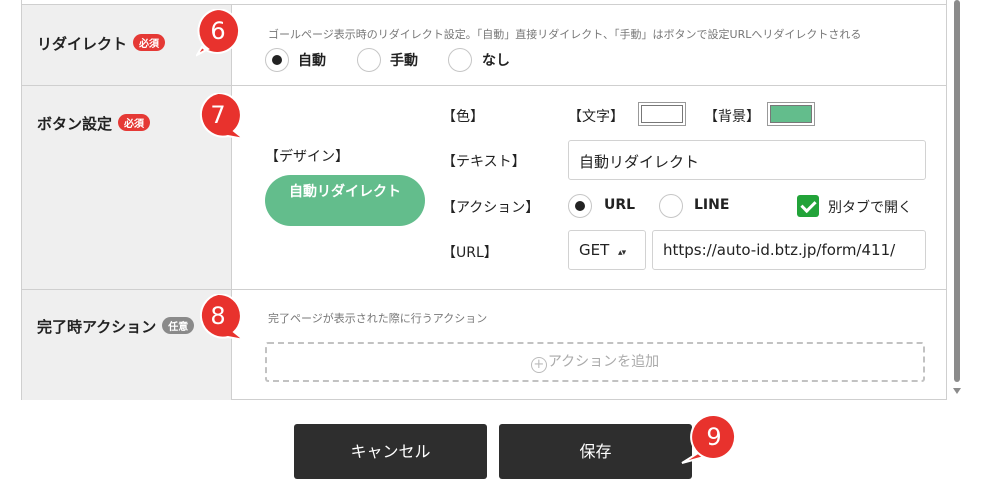 This screenshot has height=497, width=986. Describe the element at coordinates (580, 206) in the screenshot. I see `action-url-radio` at that location.